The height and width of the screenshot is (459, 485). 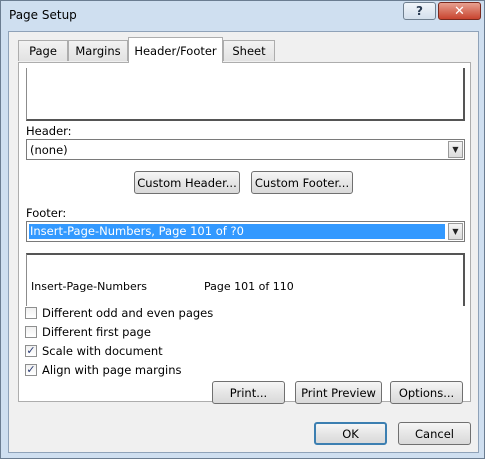 What do you see at coordinates (31, 332) in the screenshot?
I see `first-page-checkbox` at bounding box center [31, 332].